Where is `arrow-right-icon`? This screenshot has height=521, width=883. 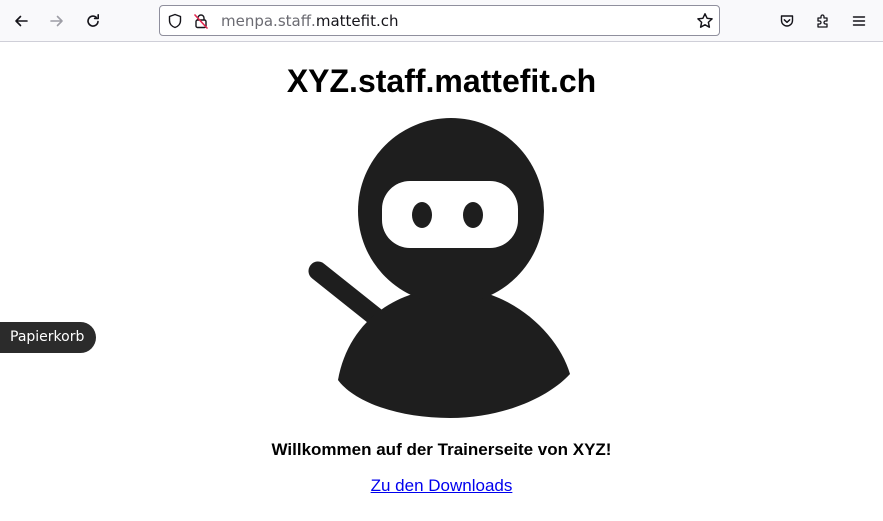 arrow-right-icon is located at coordinates (56, 21).